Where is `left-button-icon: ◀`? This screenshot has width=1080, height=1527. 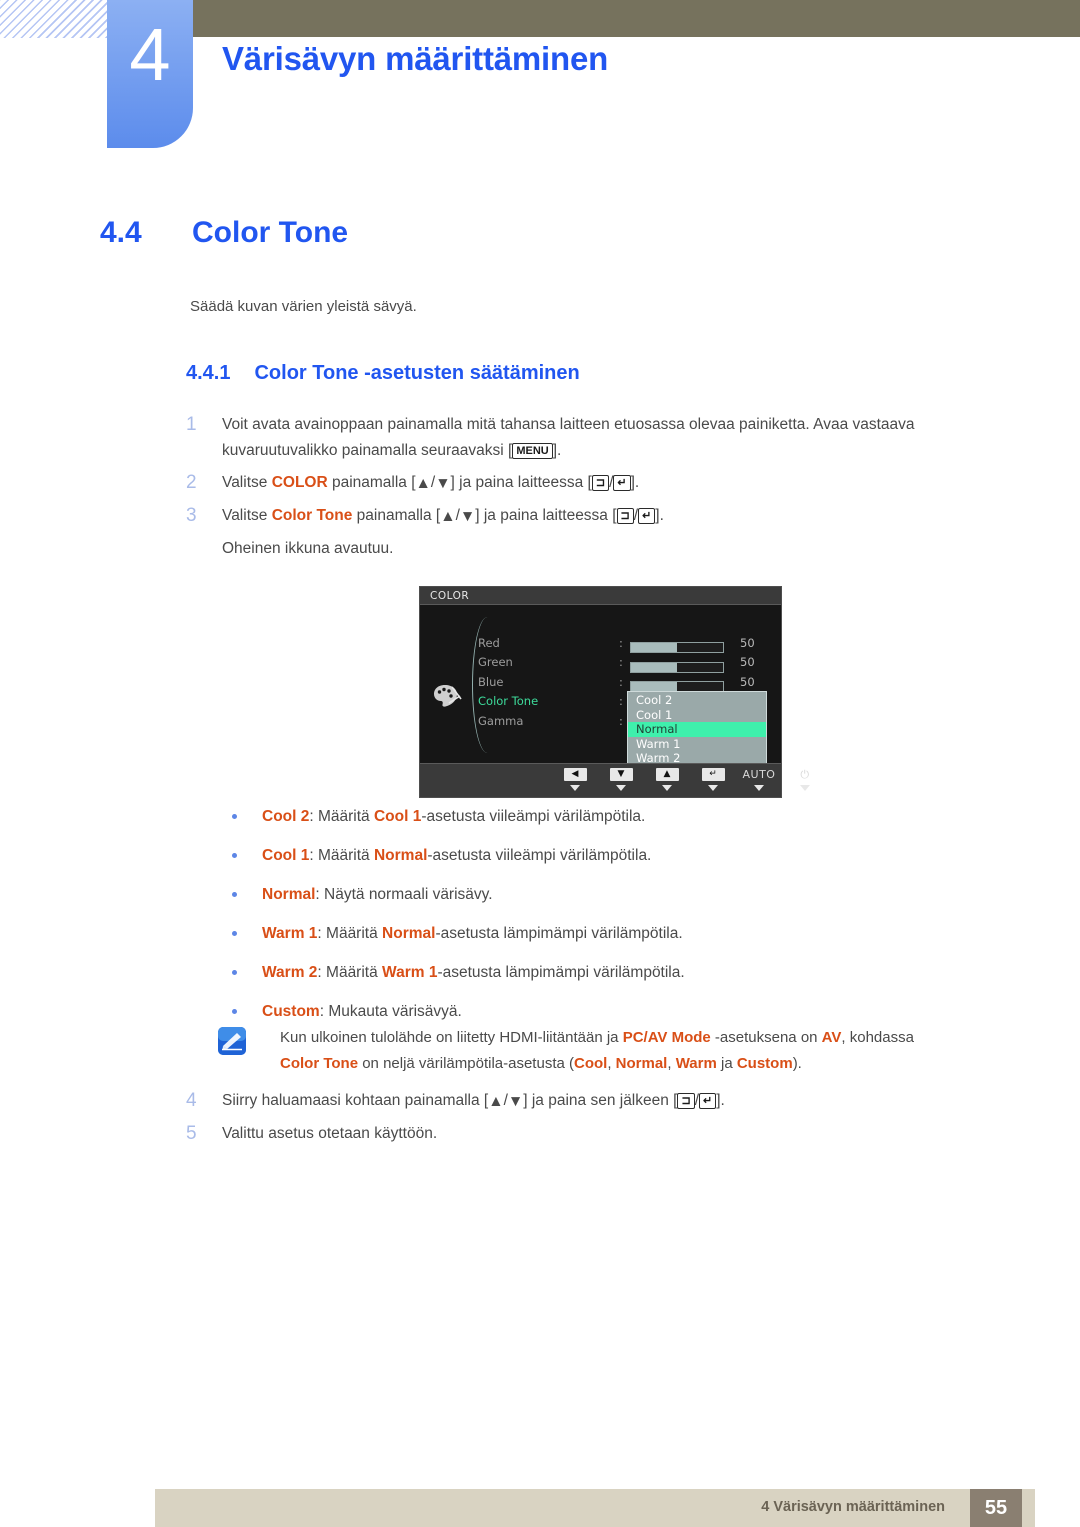
left-button-icon: ◀ is located at coordinates (575, 774).